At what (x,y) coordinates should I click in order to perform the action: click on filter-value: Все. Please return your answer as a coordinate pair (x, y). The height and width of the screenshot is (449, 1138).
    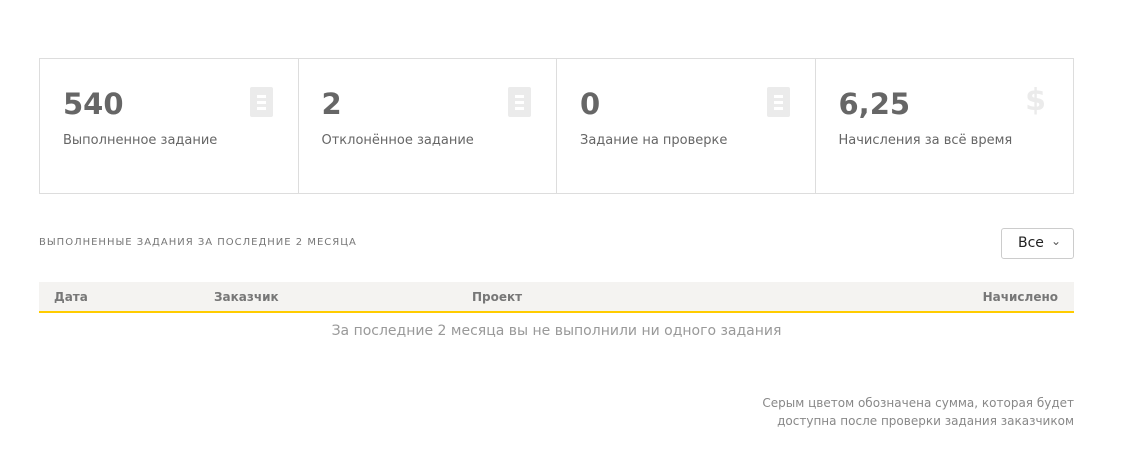
    Looking at the image, I should click on (1031, 243).